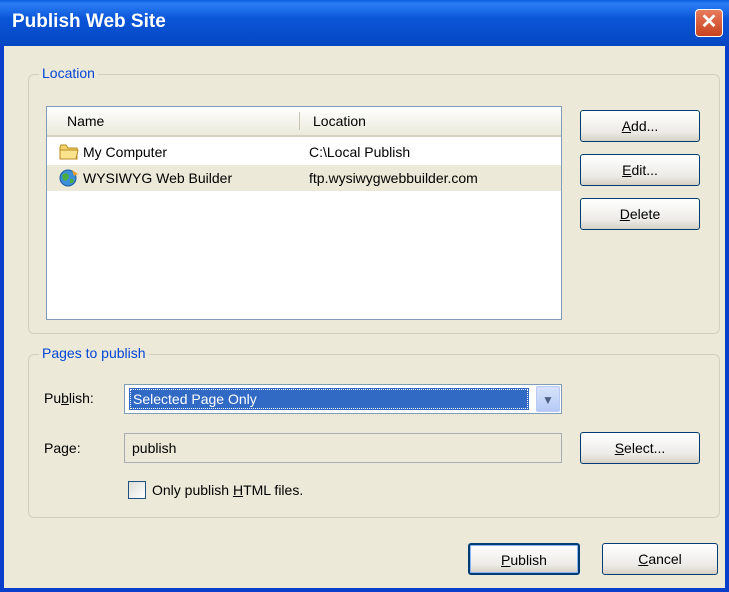  Describe the element at coordinates (68, 178) in the screenshot. I see `globe-icon` at that location.